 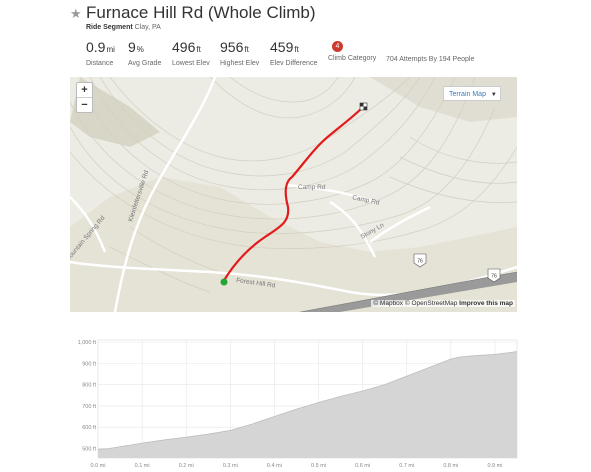 I want to click on stat-unit: %, so click(x=140, y=49).